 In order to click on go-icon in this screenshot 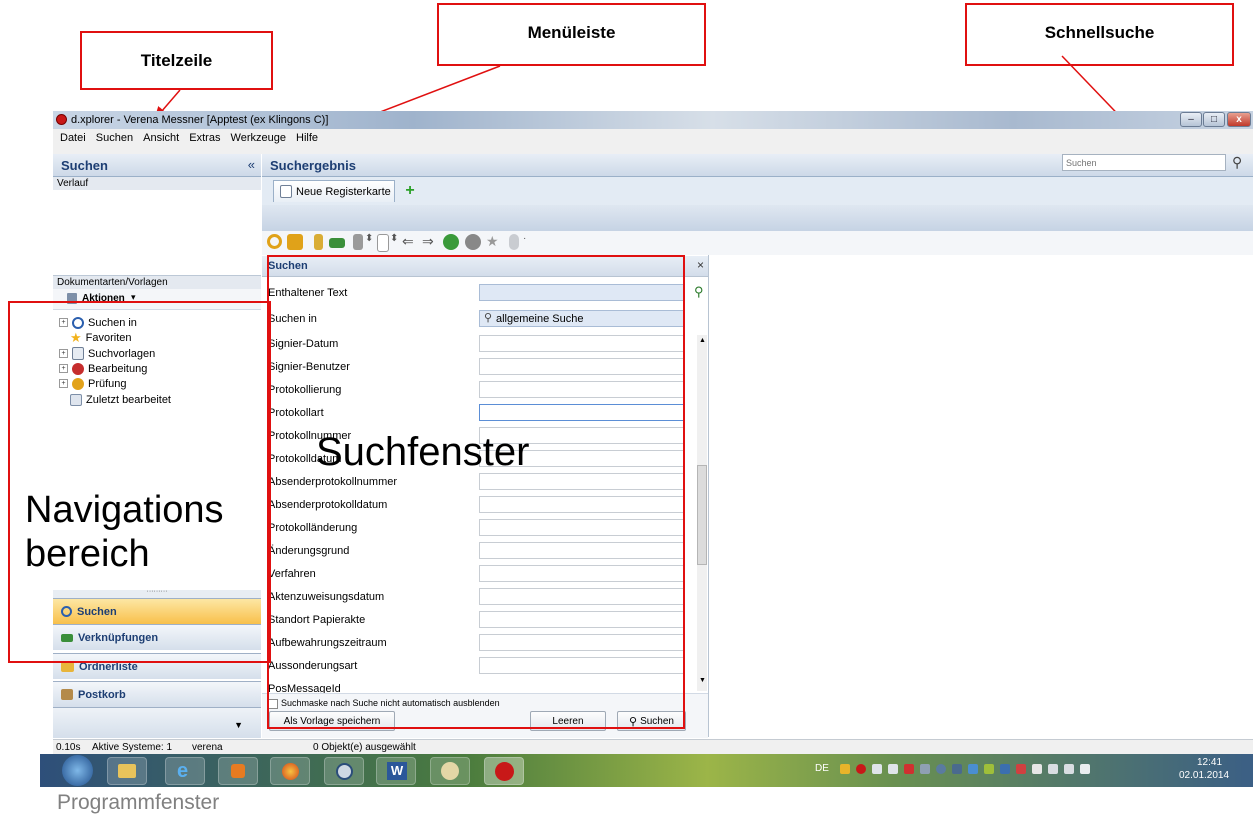, I will do `click(451, 242)`.